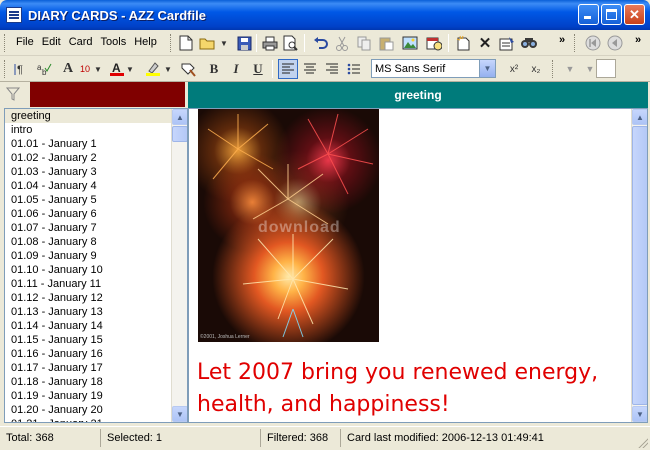 This screenshot has height=450, width=650. I want to click on font-icon: A, so click(68, 69).